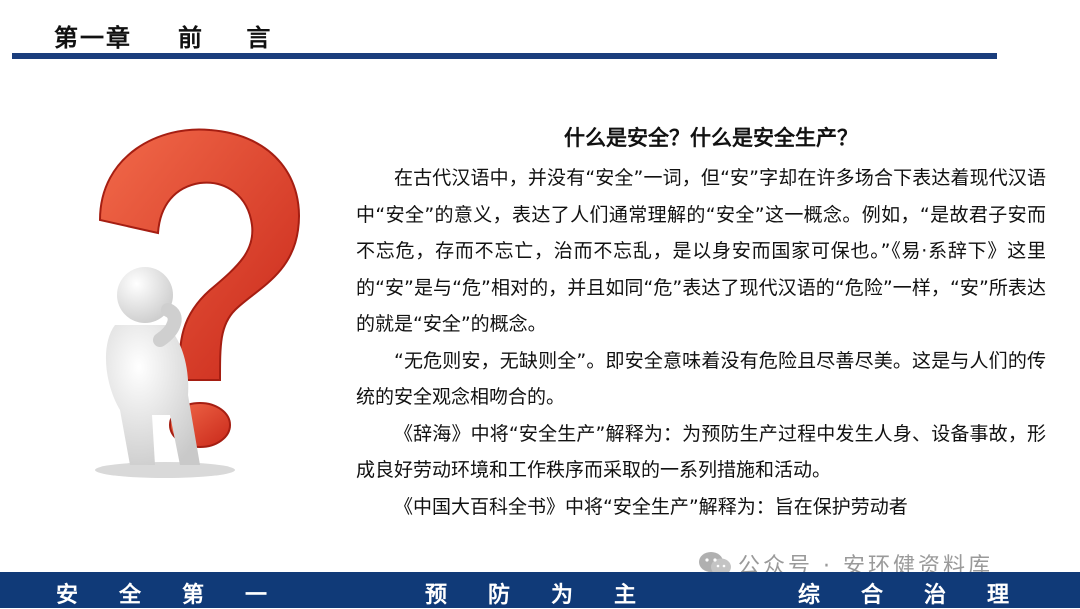 This screenshot has height=609, width=1080. Describe the element at coordinates (540, 31) in the screenshot. I see `header: 第一章 前 言` at that location.